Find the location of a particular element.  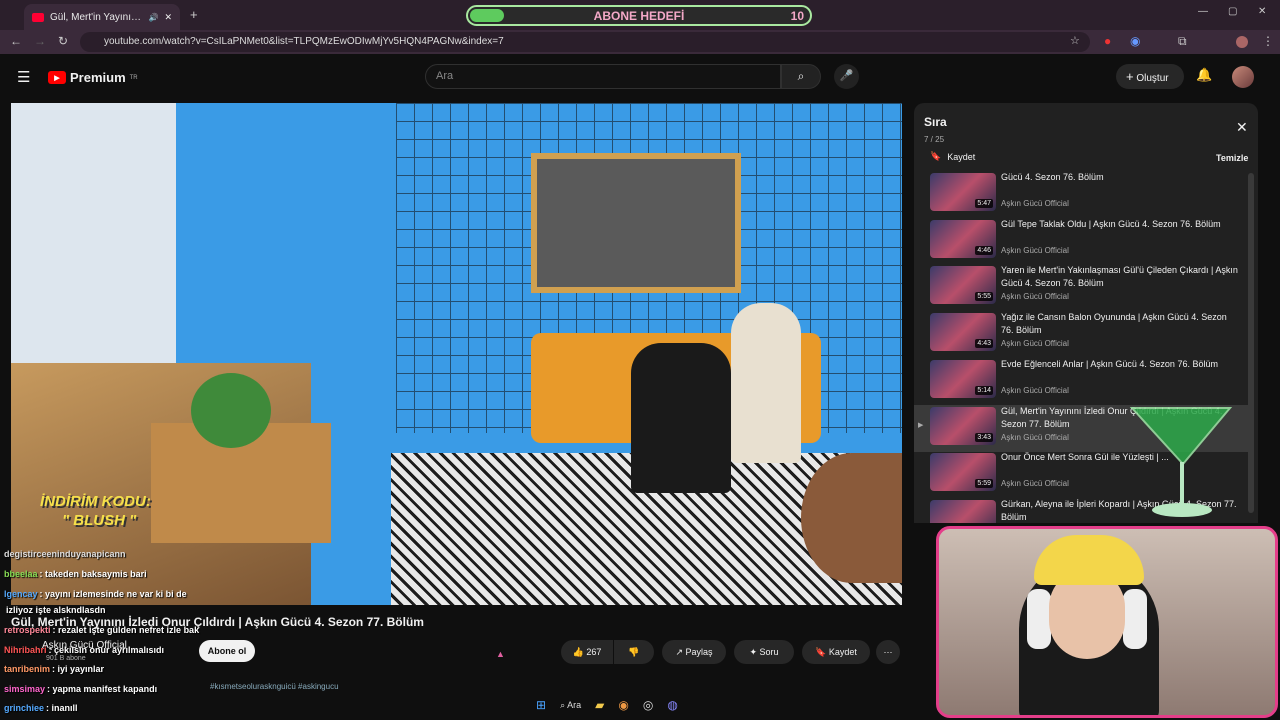

playlist-thumbnail: 4:46 is located at coordinates (963, 238).